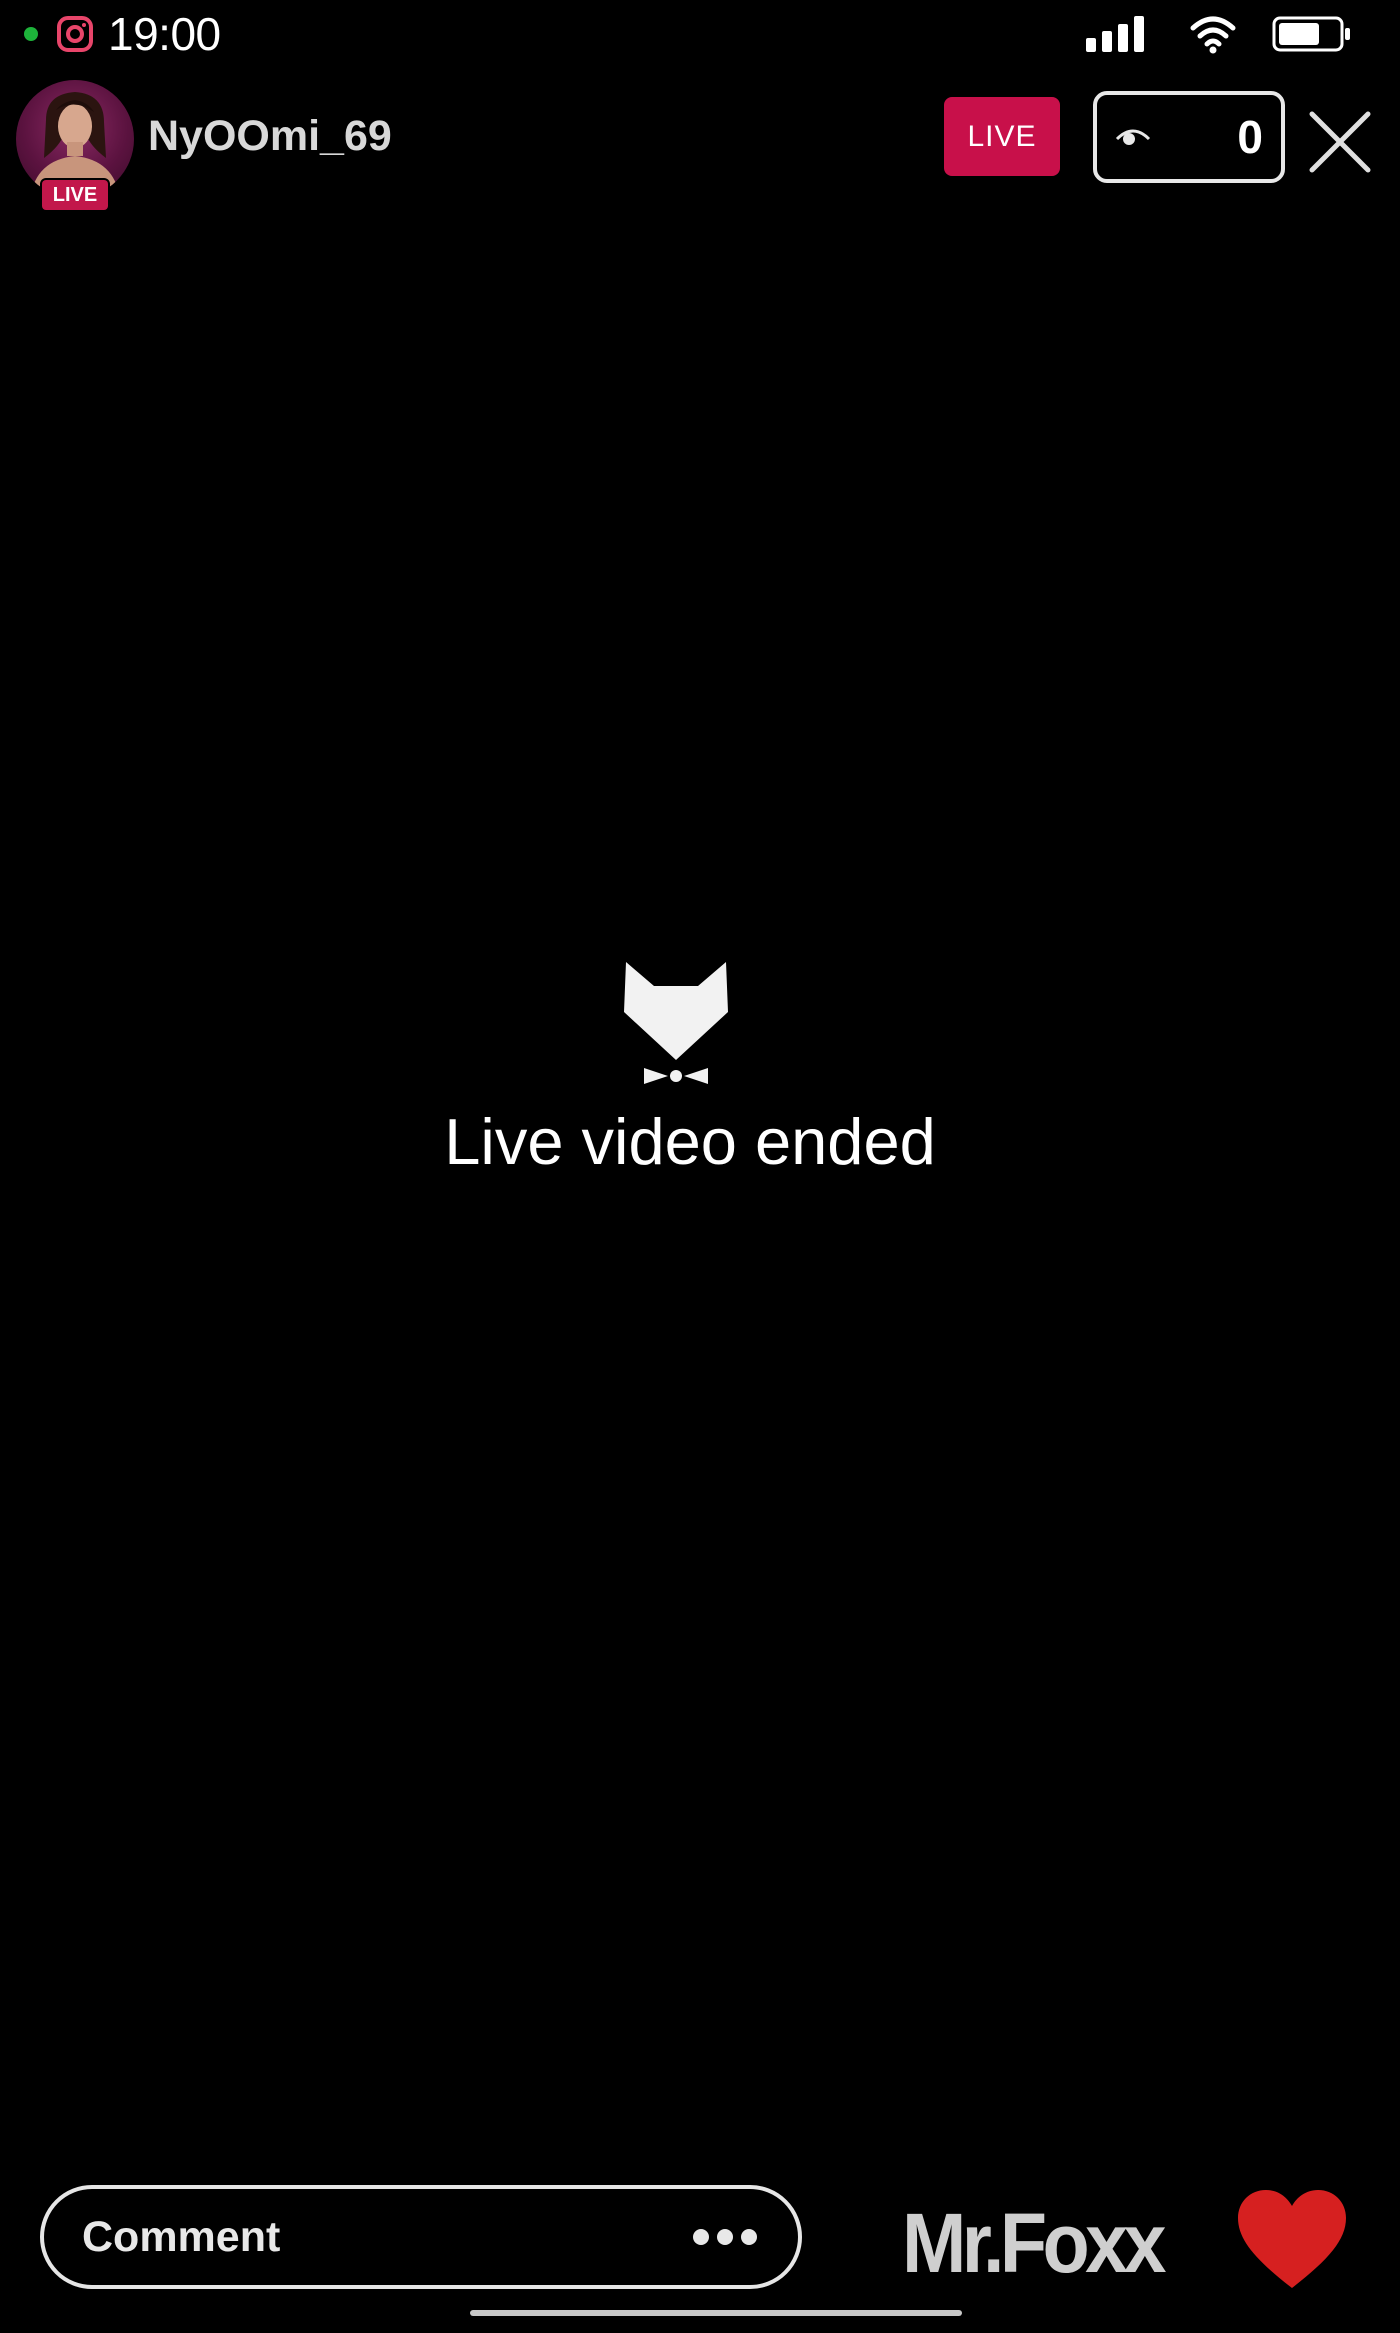  What do you see at coordinates (421, 2237) in the screenshot?
I see `comment-input: Comment` at bounding box center [421, 2237].